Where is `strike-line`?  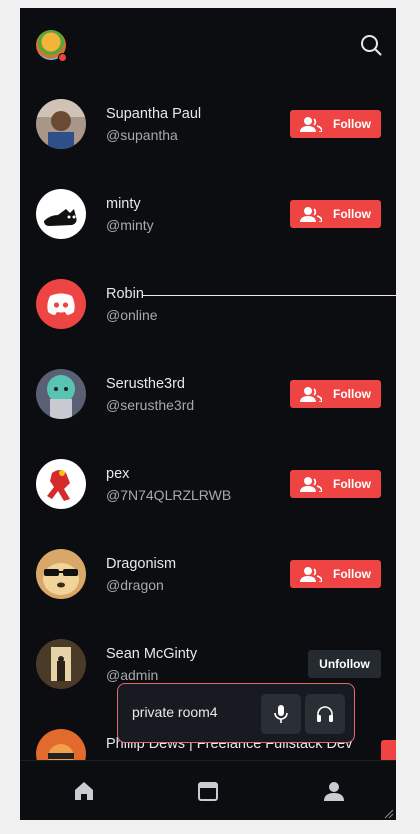
strike-line is located at coordinates (269, 295).